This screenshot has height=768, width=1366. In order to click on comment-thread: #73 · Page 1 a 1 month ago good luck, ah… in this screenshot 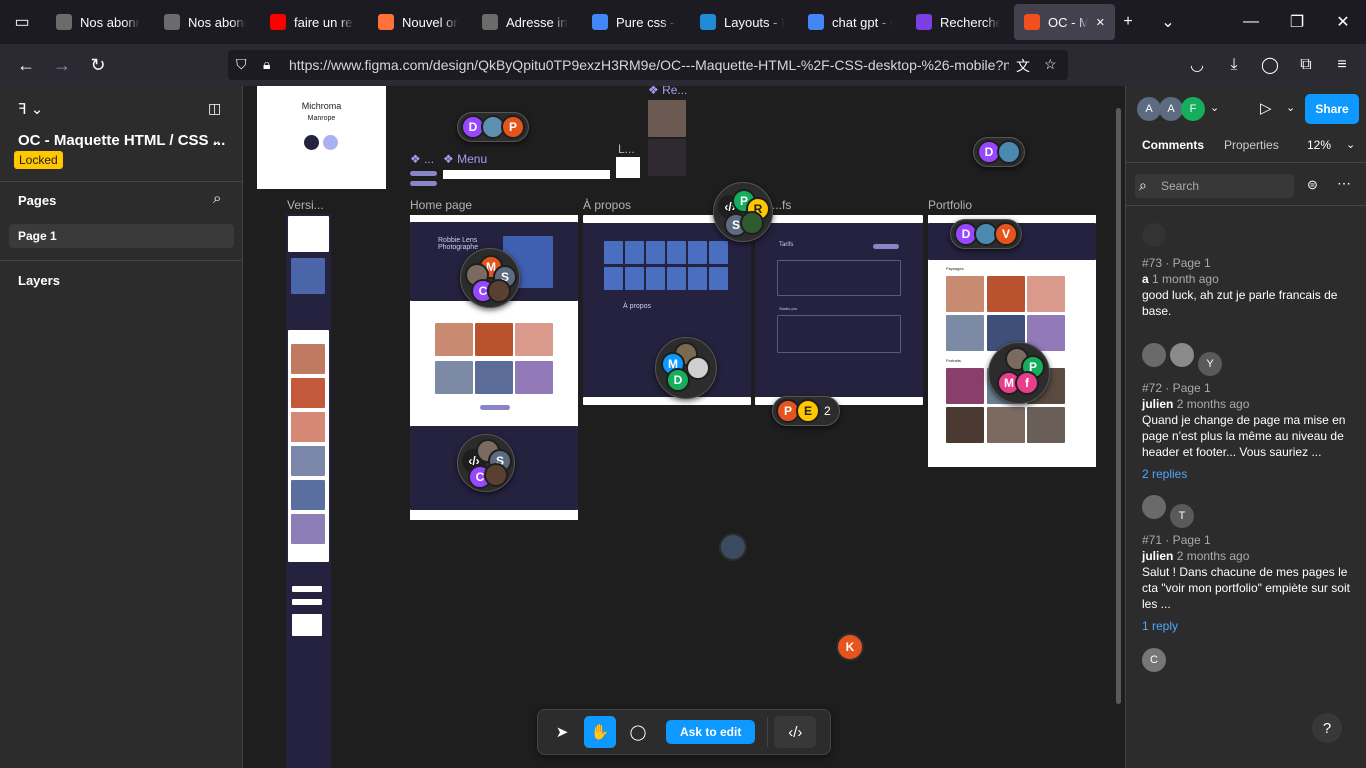, I will do `click(1247, 271)`.